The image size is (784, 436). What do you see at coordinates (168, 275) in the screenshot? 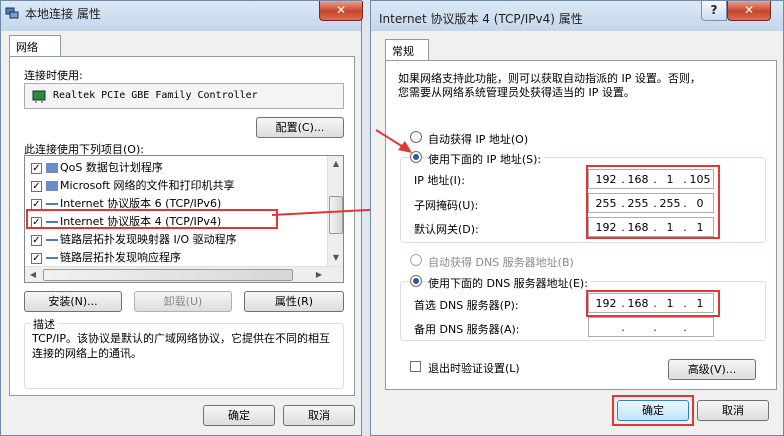
I see `scroll-h-thumb` at bounding box center [168, 275].